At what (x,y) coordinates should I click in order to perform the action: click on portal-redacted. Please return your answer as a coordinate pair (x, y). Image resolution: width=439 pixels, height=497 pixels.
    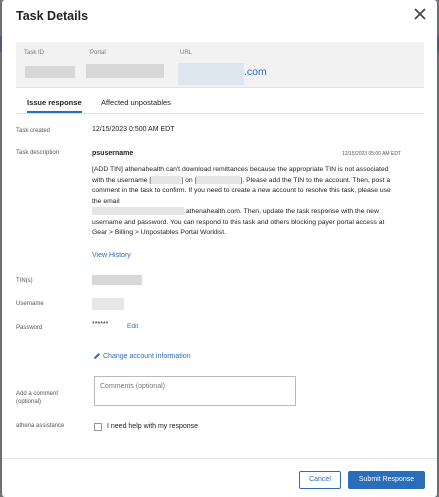
    Looking at the image, I should click on (218, 179).